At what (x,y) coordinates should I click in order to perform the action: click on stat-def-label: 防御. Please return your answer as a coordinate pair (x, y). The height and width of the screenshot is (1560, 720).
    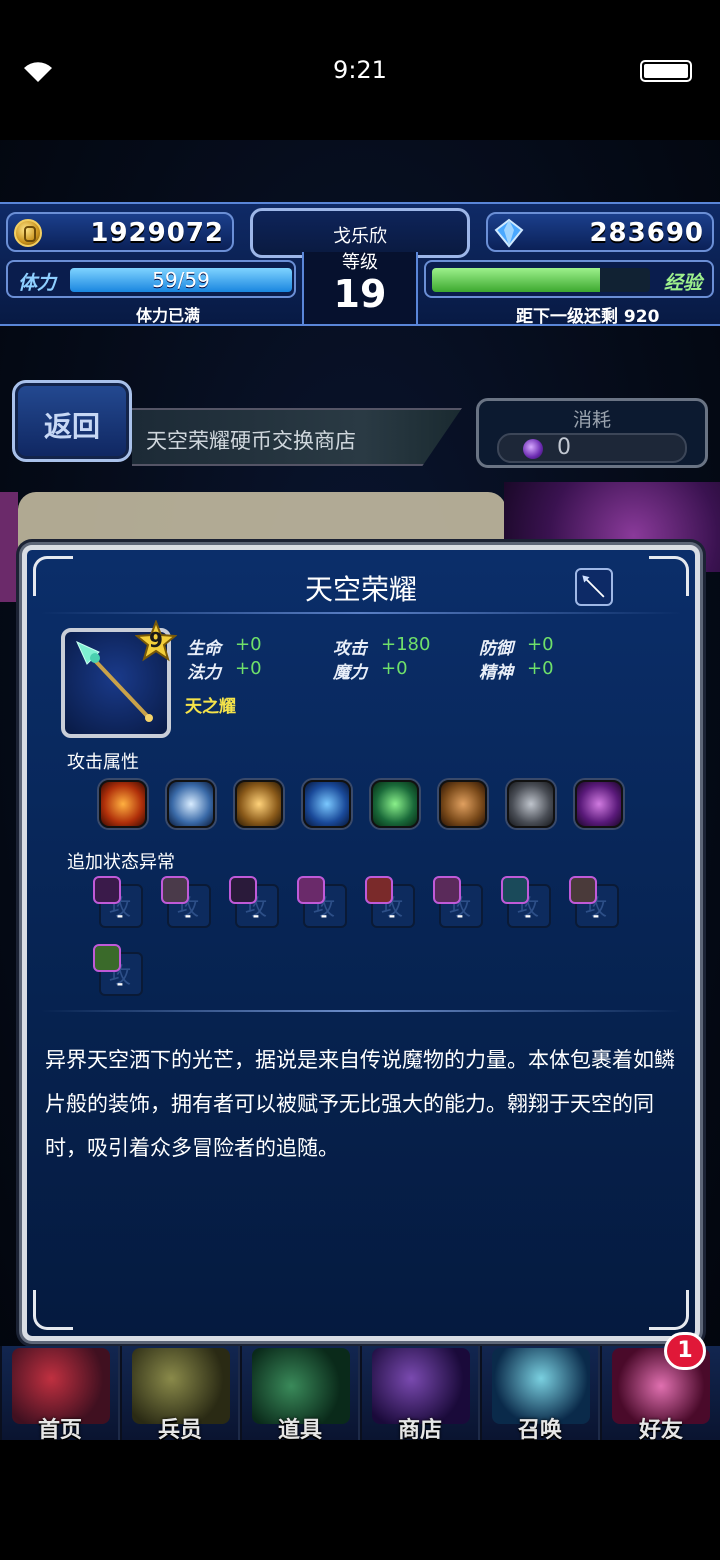
    Looking at the image, I should click on (496, 649).